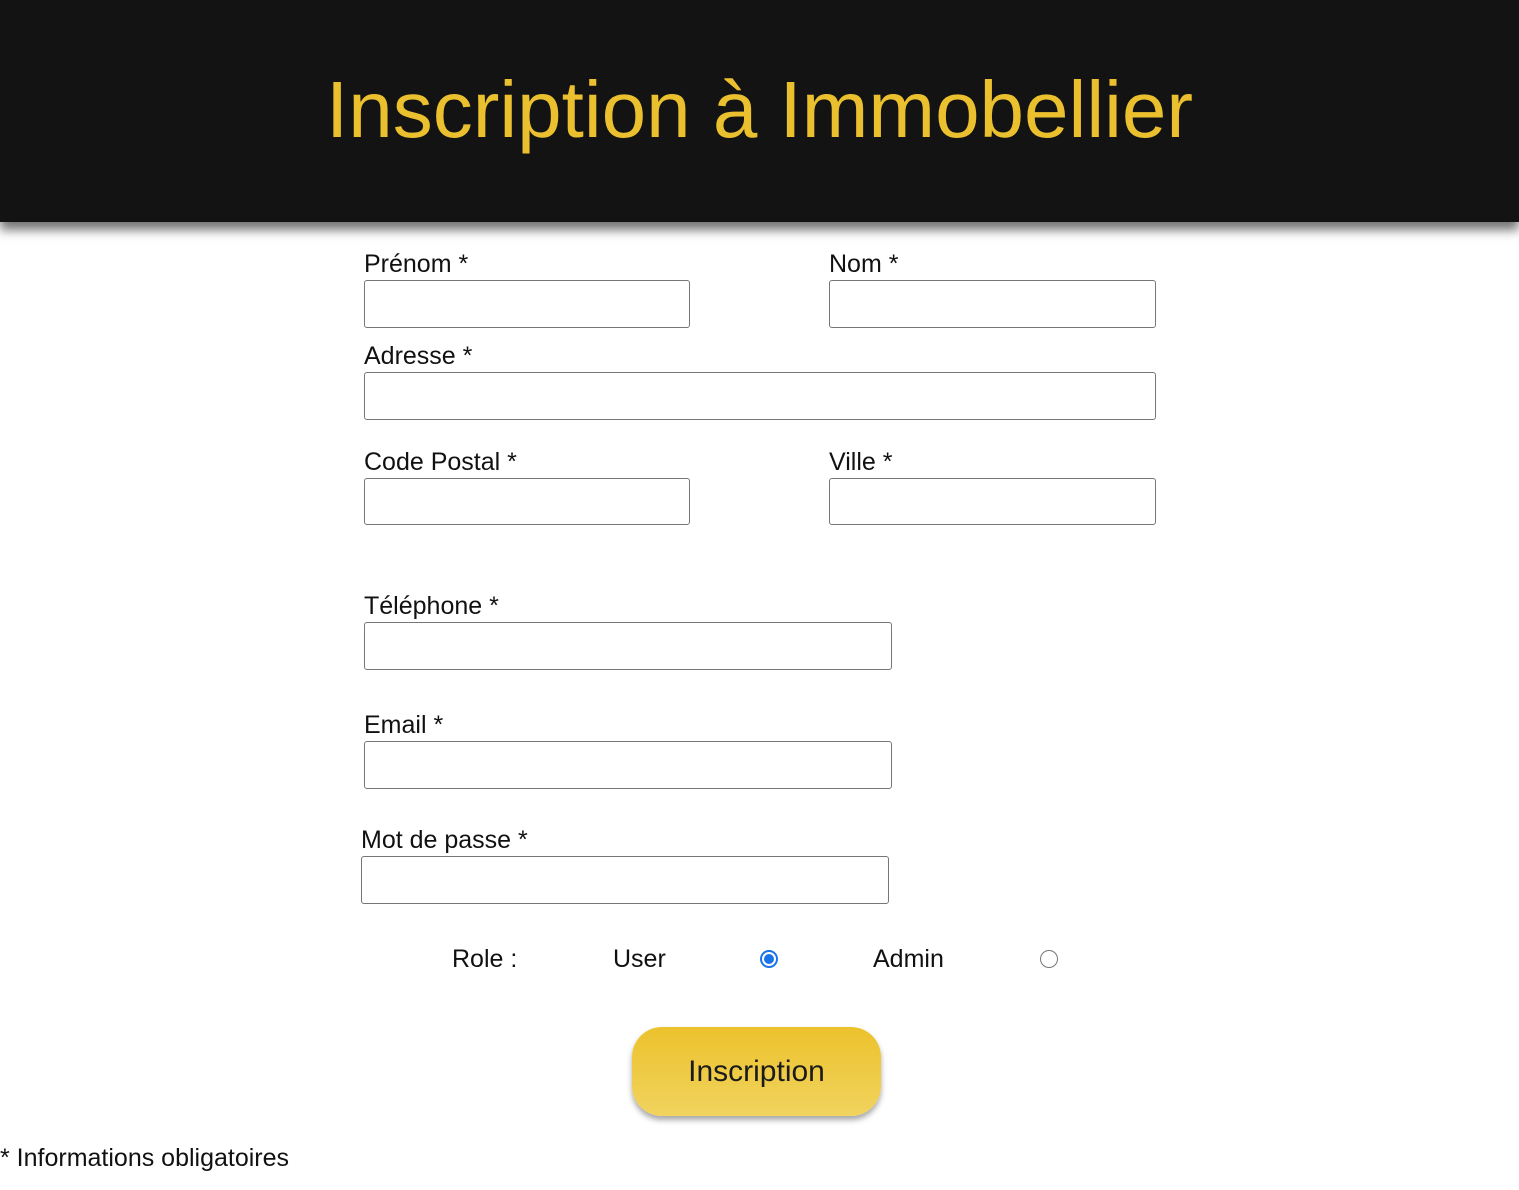 The image size is (1519, 1190). I want to click on nom-label: Nom *, so click(864, 264).